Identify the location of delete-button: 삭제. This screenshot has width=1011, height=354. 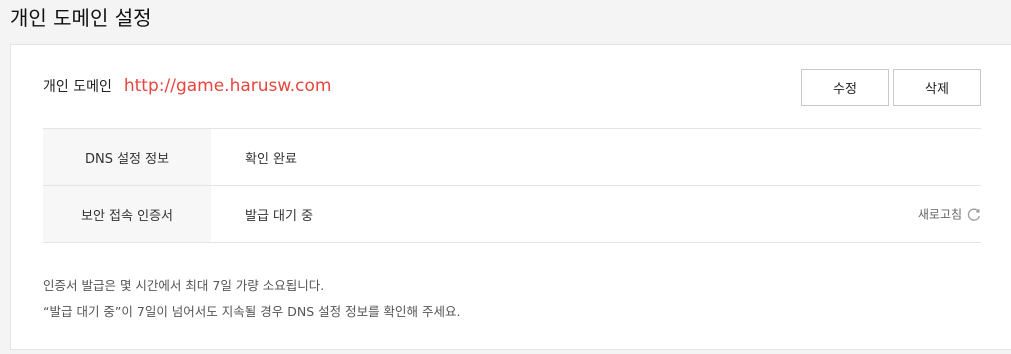
(937, 87).